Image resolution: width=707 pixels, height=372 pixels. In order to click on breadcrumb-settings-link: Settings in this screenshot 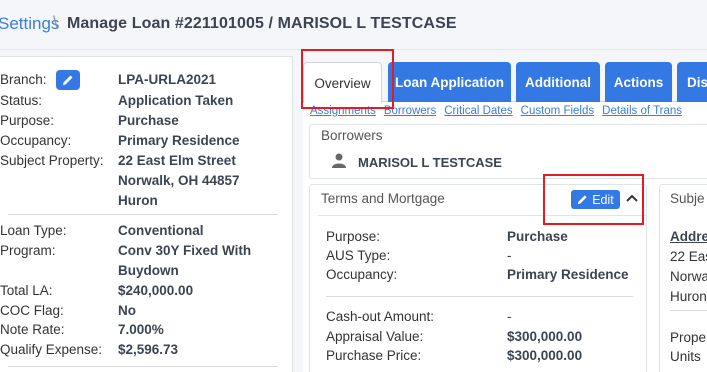, I will do `click(29, 24)`.